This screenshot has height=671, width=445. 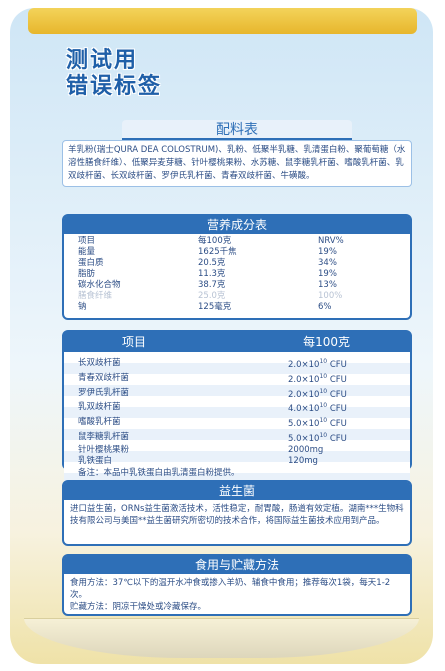 What do you see at coordinates (91, 583) in the screenshot?
I see `usage-method-label: 食用方法：` at bounding box center [91, 583].